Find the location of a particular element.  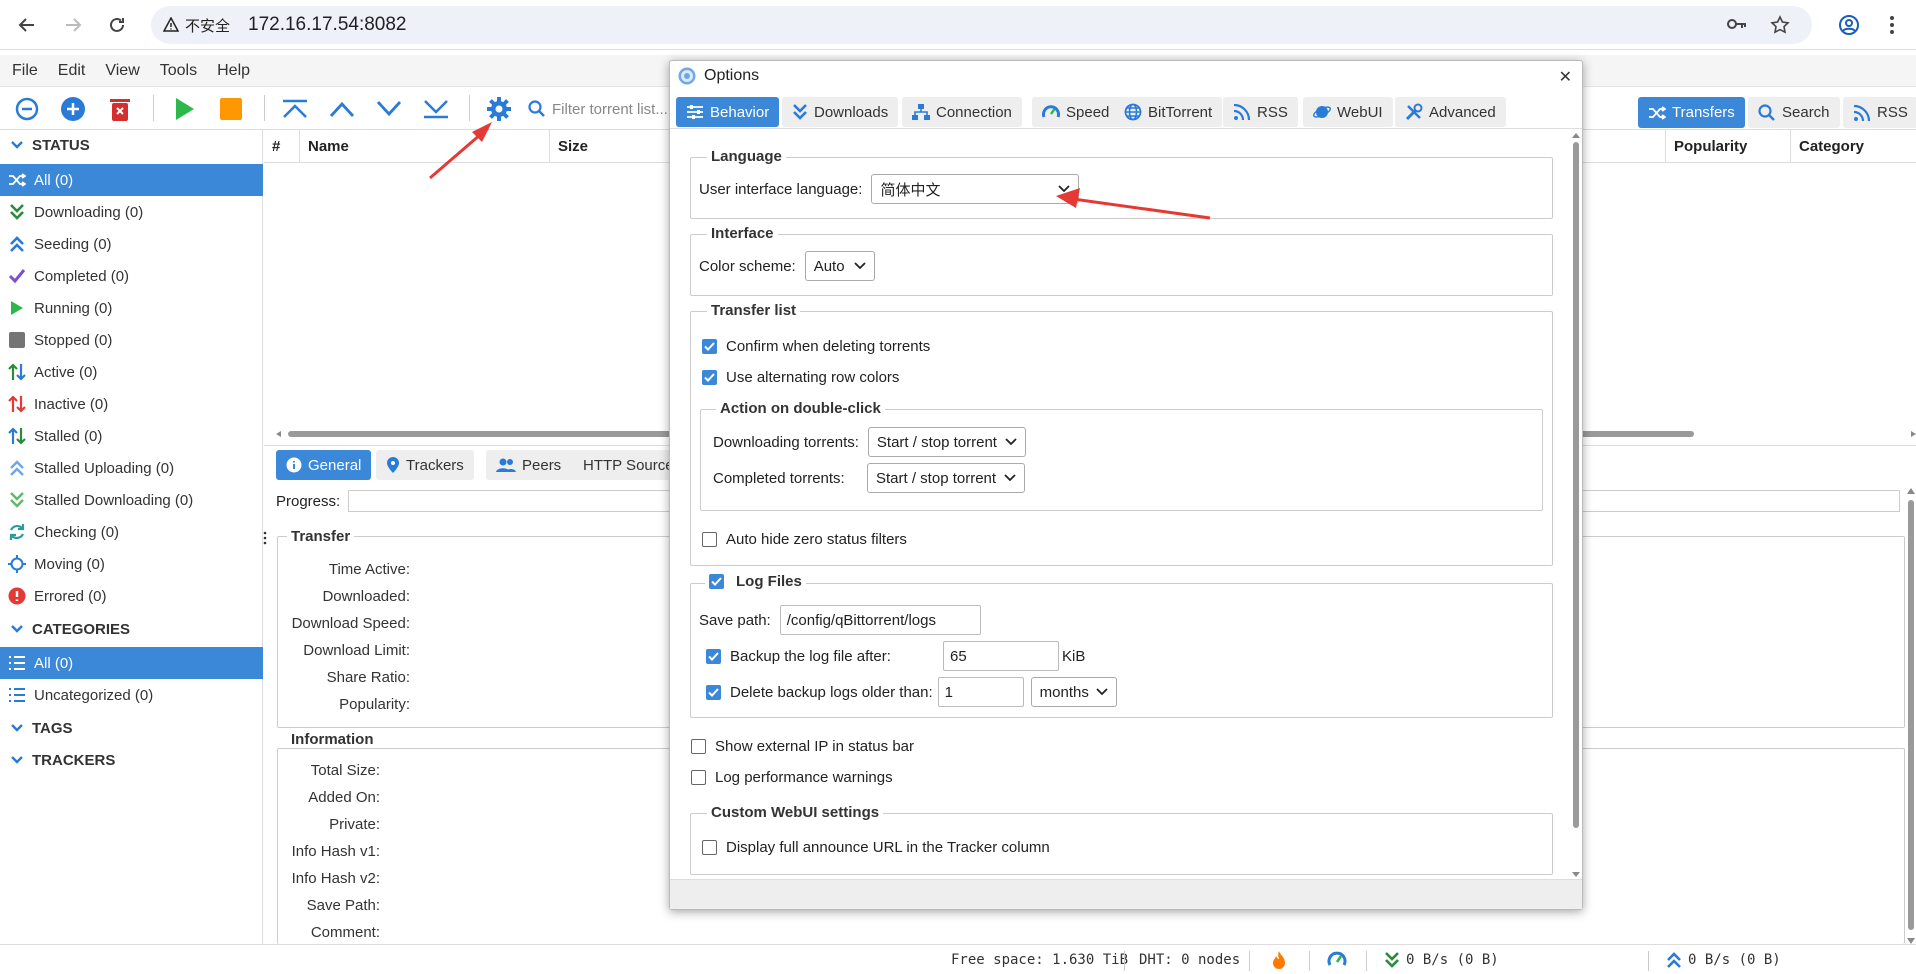

tab-trackers: Trackers is located at coordinates (425, 465).